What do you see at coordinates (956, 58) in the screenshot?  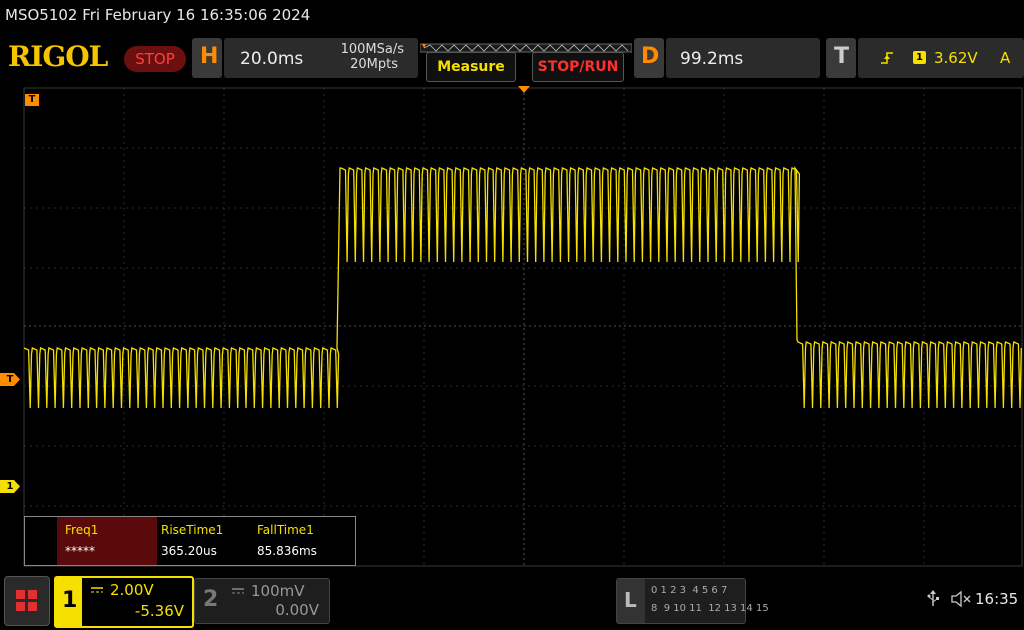 I see `trigger-level: 3.62V` at bounding box center [956, 58].